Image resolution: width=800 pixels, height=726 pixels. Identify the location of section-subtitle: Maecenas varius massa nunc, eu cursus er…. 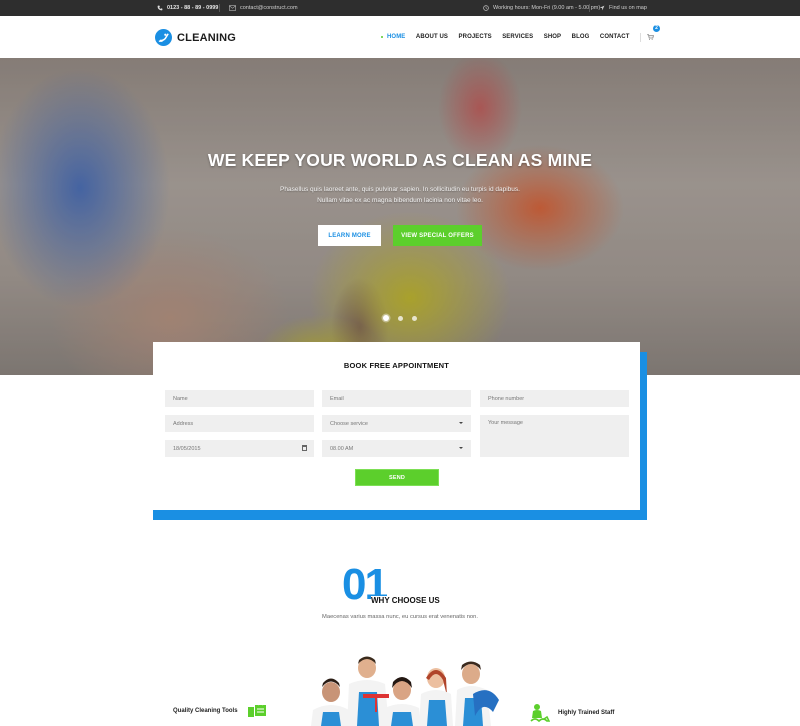
(400, 617).